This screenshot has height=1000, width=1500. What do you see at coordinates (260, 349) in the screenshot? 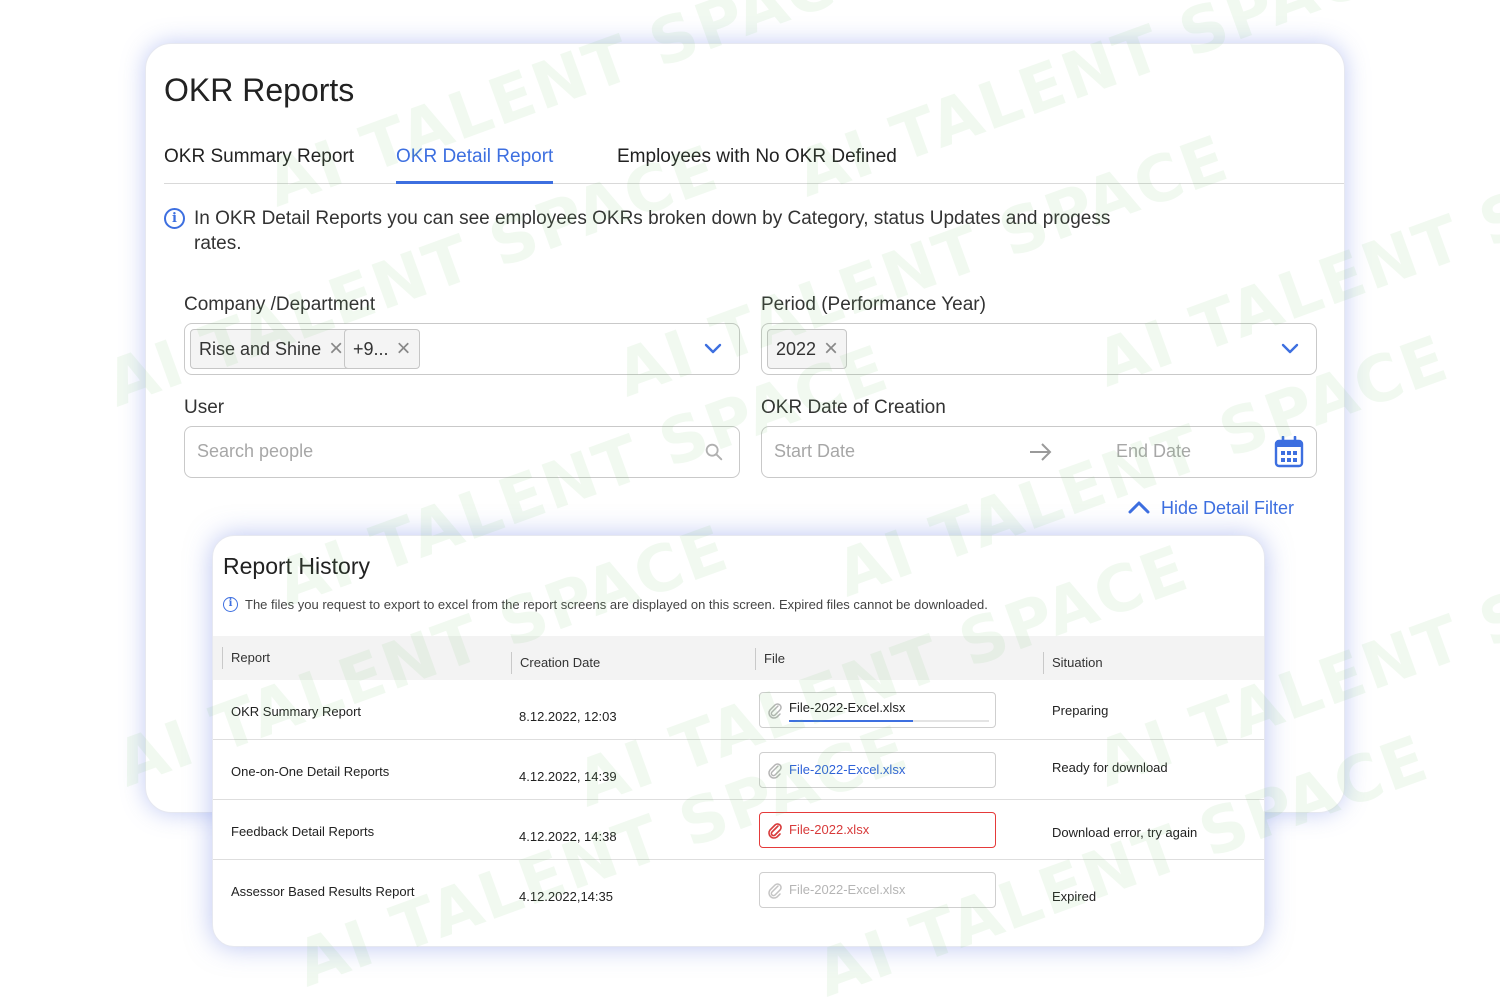
I see `company-chip-label: Rise and Shine` at bounding box center [260, 349].